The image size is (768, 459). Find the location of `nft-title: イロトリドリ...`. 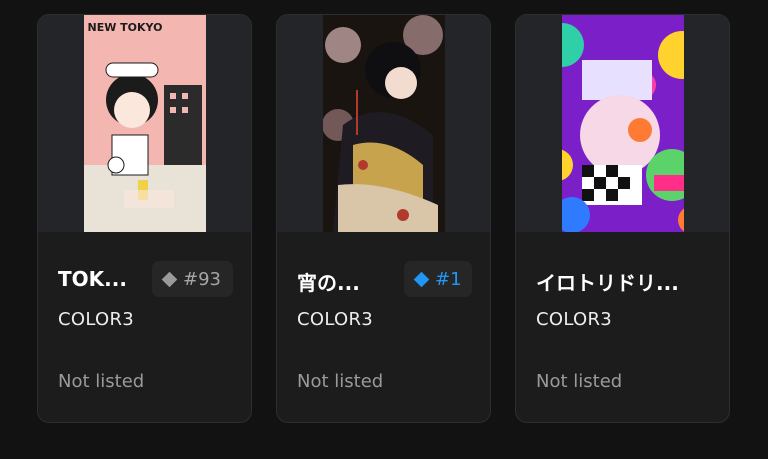

nft-title: イロトリドリ... is located at coordinates (607, 281).